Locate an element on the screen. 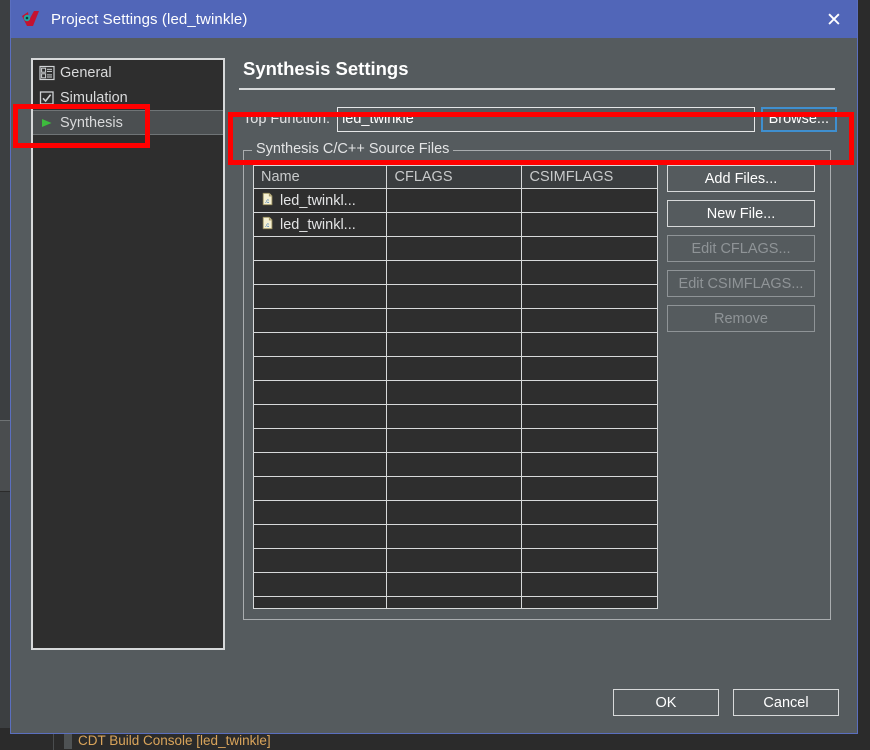  table-header-row: Name CFLAGS CSIMFLAGS is located at coordinates (455, 177).